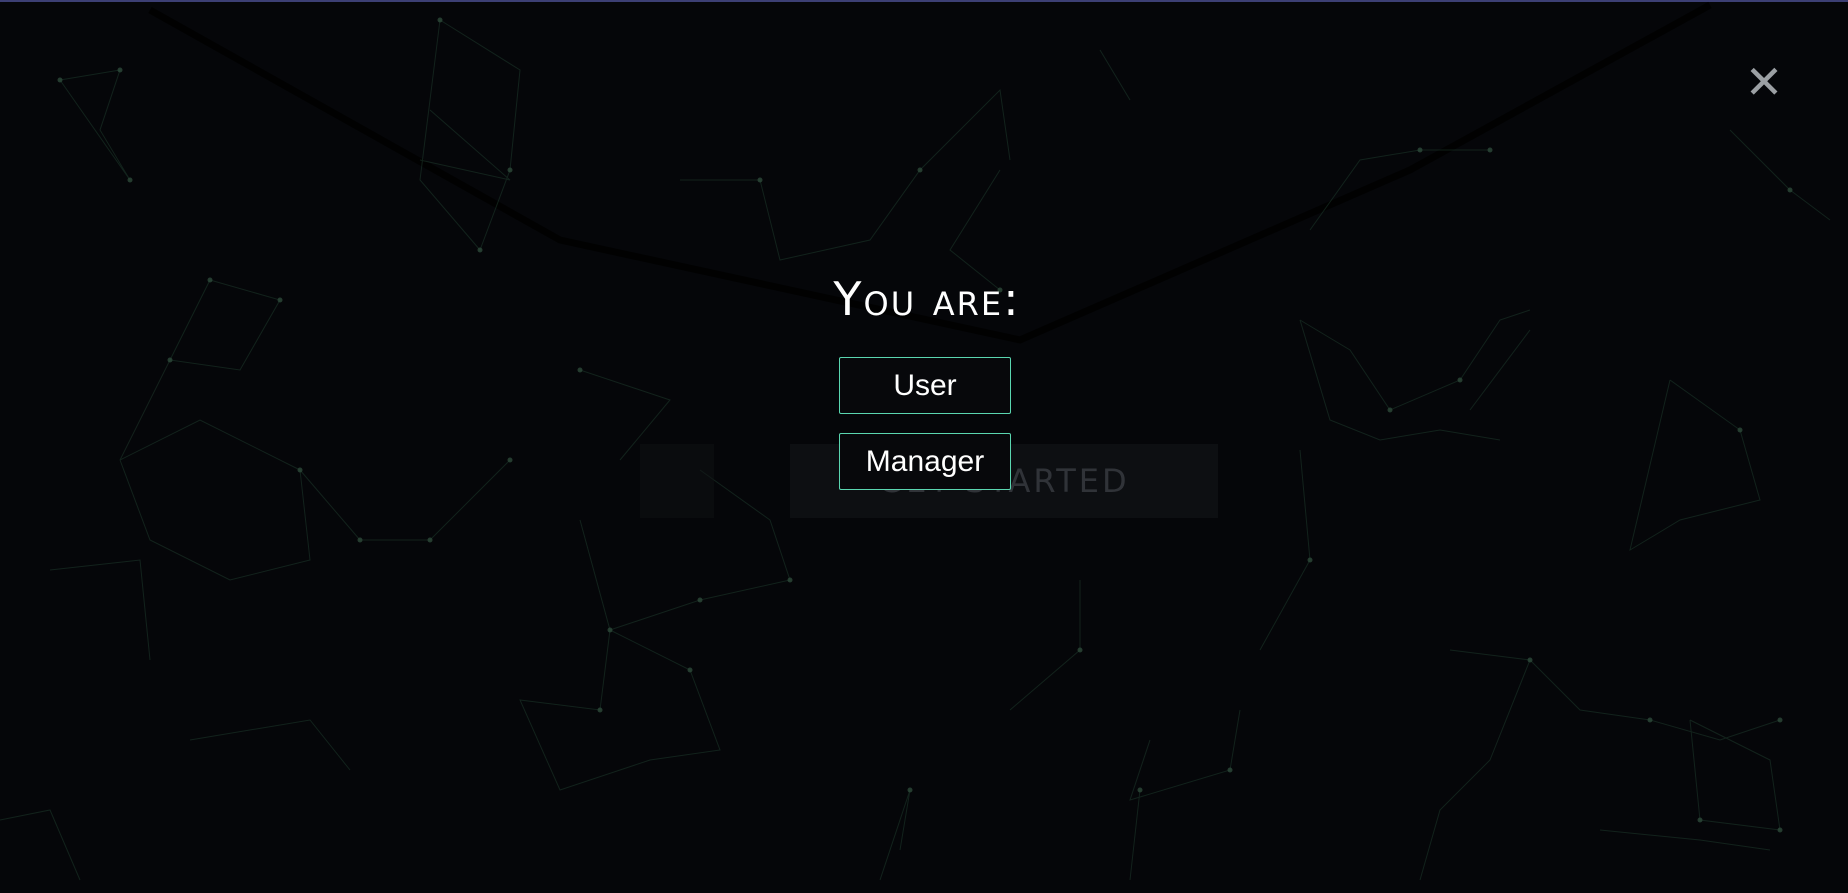  What do you see at coordinates (1764, 82) in the screenshot?
I see `close-icon: ✕` at bounding box center [1764, 82].